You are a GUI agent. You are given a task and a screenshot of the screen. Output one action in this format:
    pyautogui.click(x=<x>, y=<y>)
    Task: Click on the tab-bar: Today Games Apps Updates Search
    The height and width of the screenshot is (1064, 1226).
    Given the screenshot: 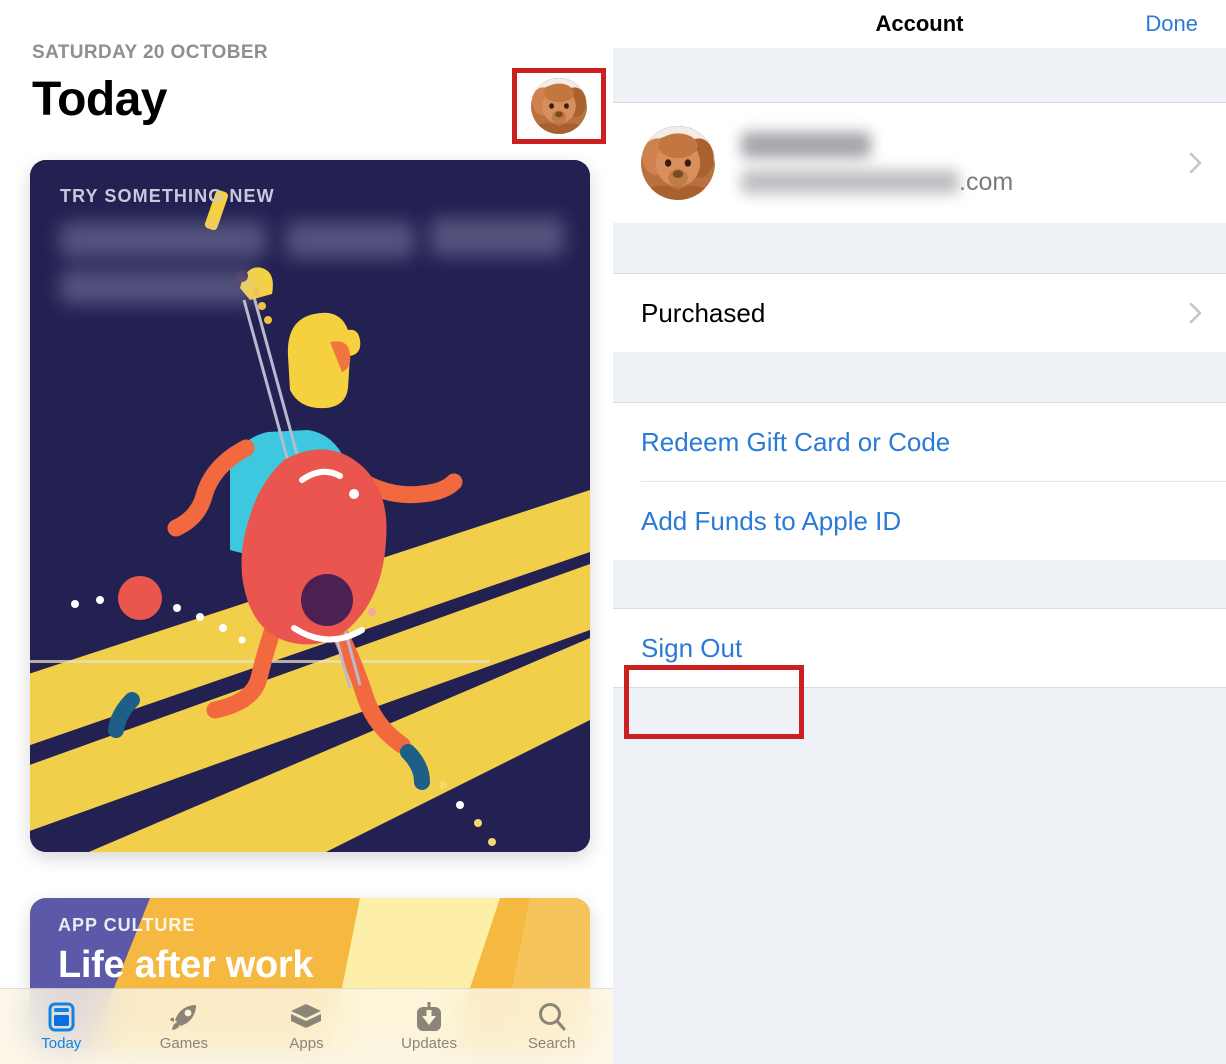 What is the action you would take?
    pyautogui.click(x=306, y=1026)
    